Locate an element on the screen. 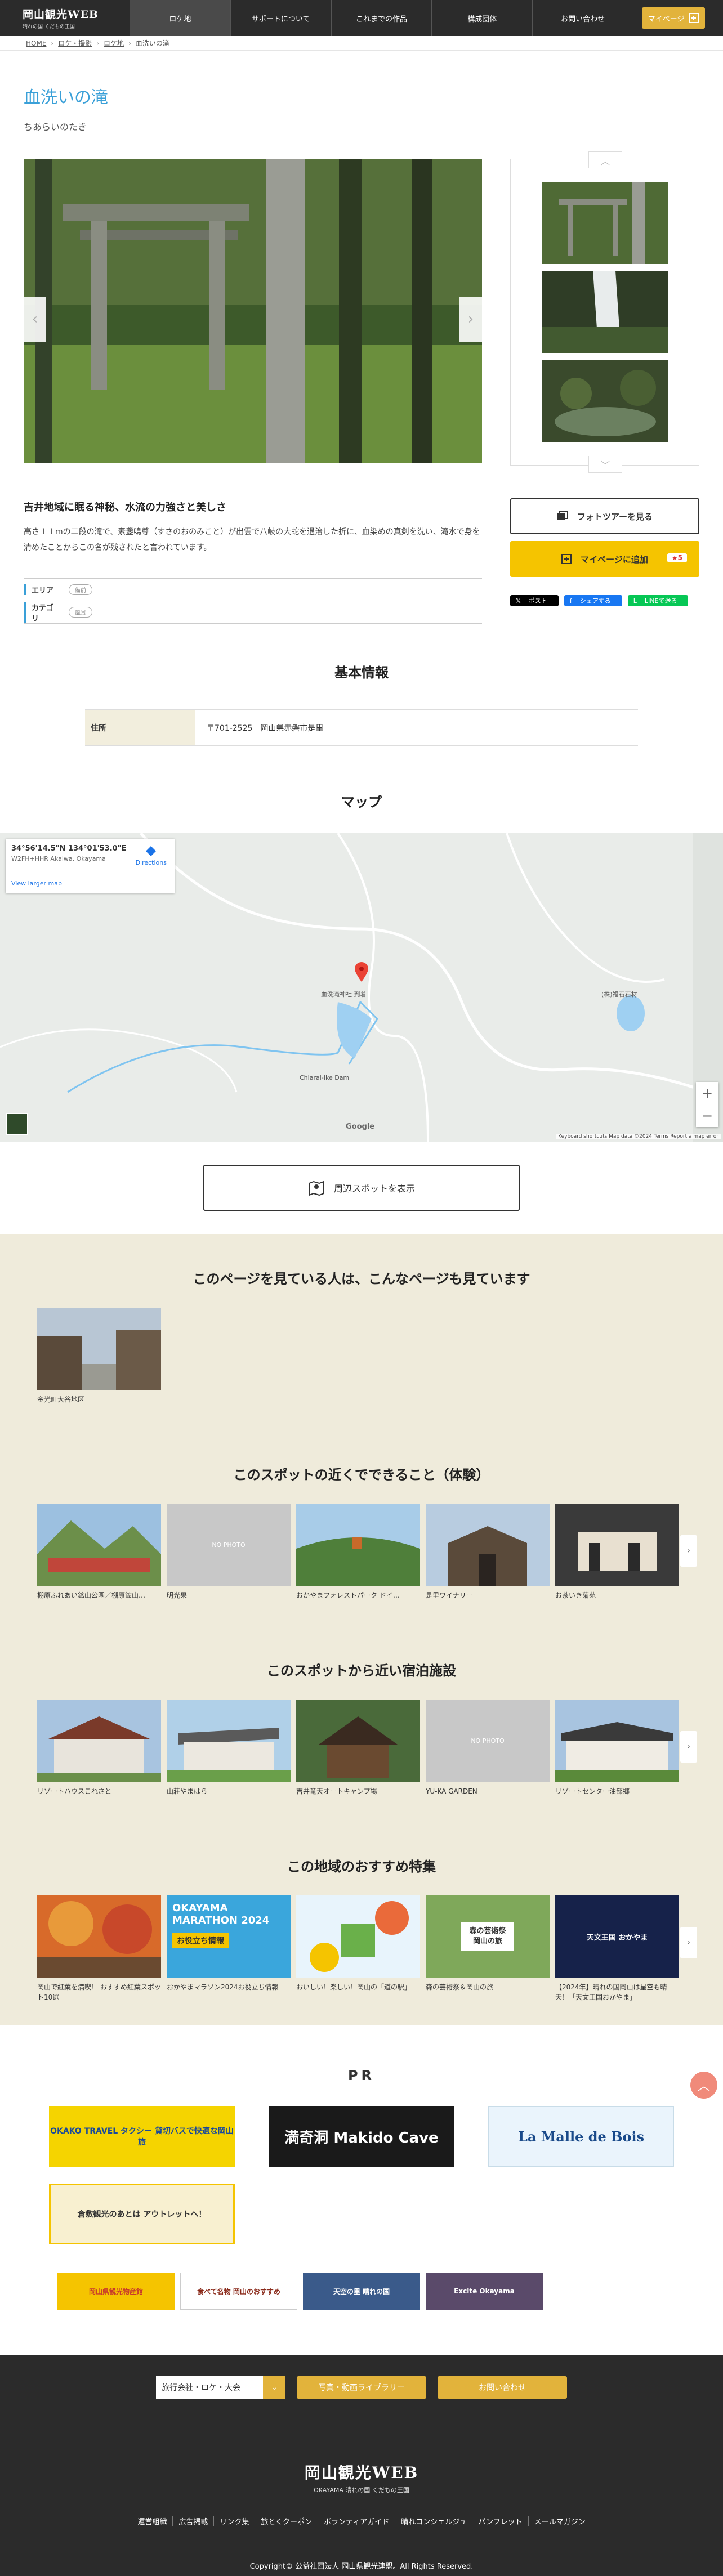  footer-link-org: 運営組織 is located at coordinates (152, 2521).